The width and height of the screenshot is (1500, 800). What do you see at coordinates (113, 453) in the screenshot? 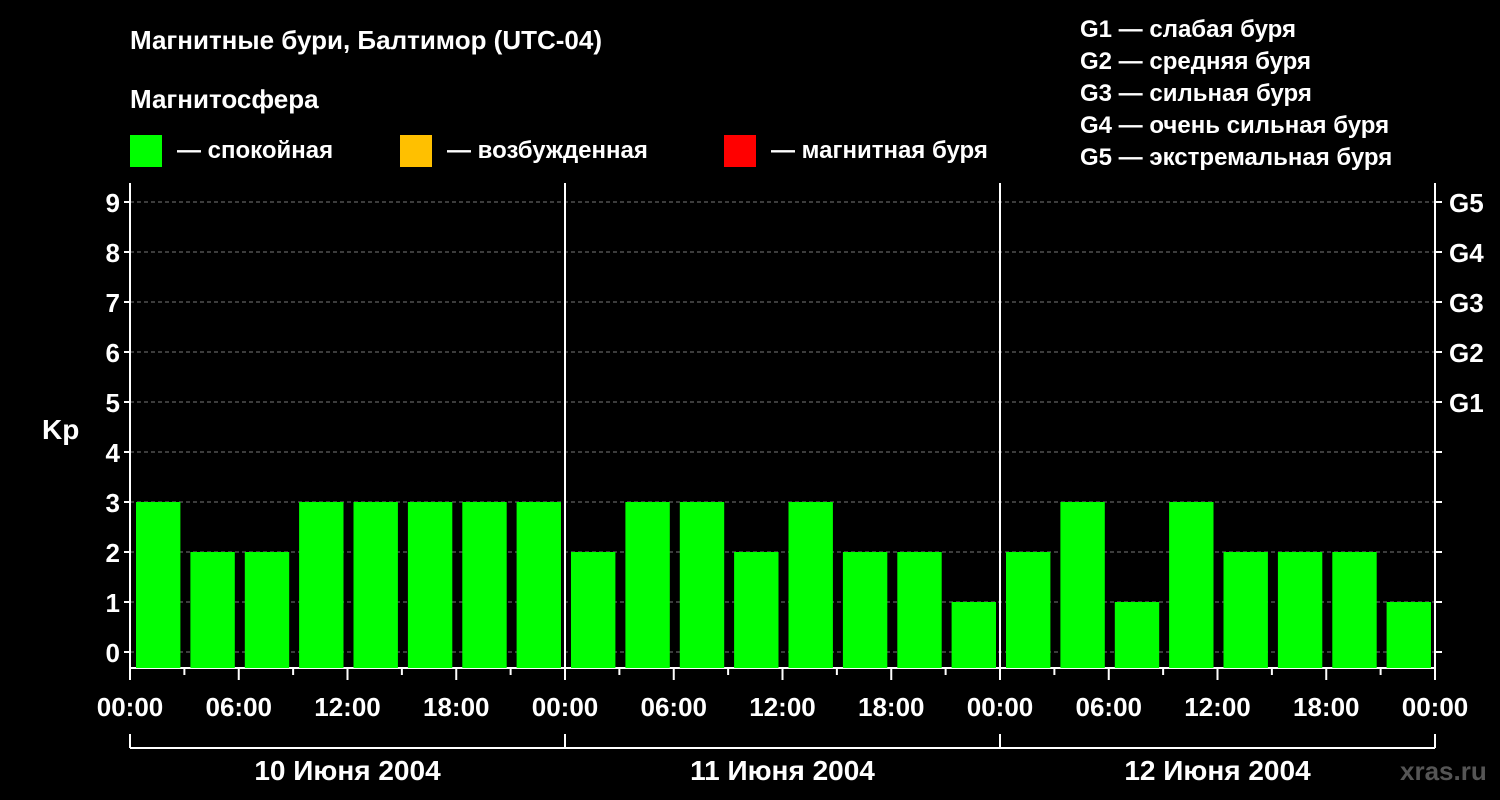
I see `y-tick-label: 4` at bounding box center [113, 453].